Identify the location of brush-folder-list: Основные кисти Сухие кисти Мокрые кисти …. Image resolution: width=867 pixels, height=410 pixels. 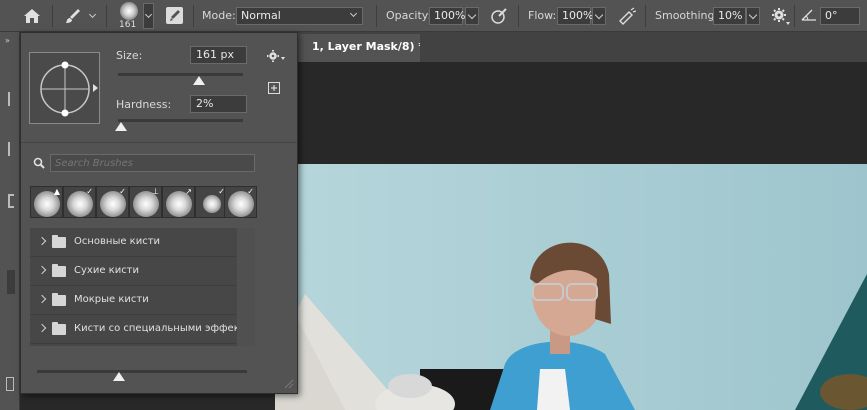
(142, 287).